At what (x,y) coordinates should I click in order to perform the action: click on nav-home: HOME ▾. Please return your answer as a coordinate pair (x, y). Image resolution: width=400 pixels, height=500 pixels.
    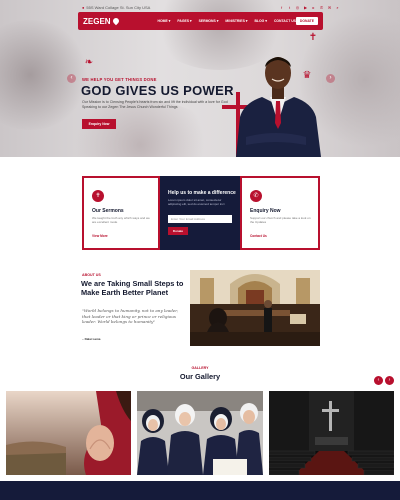
    Looking at the image, I should click on (164, 21).